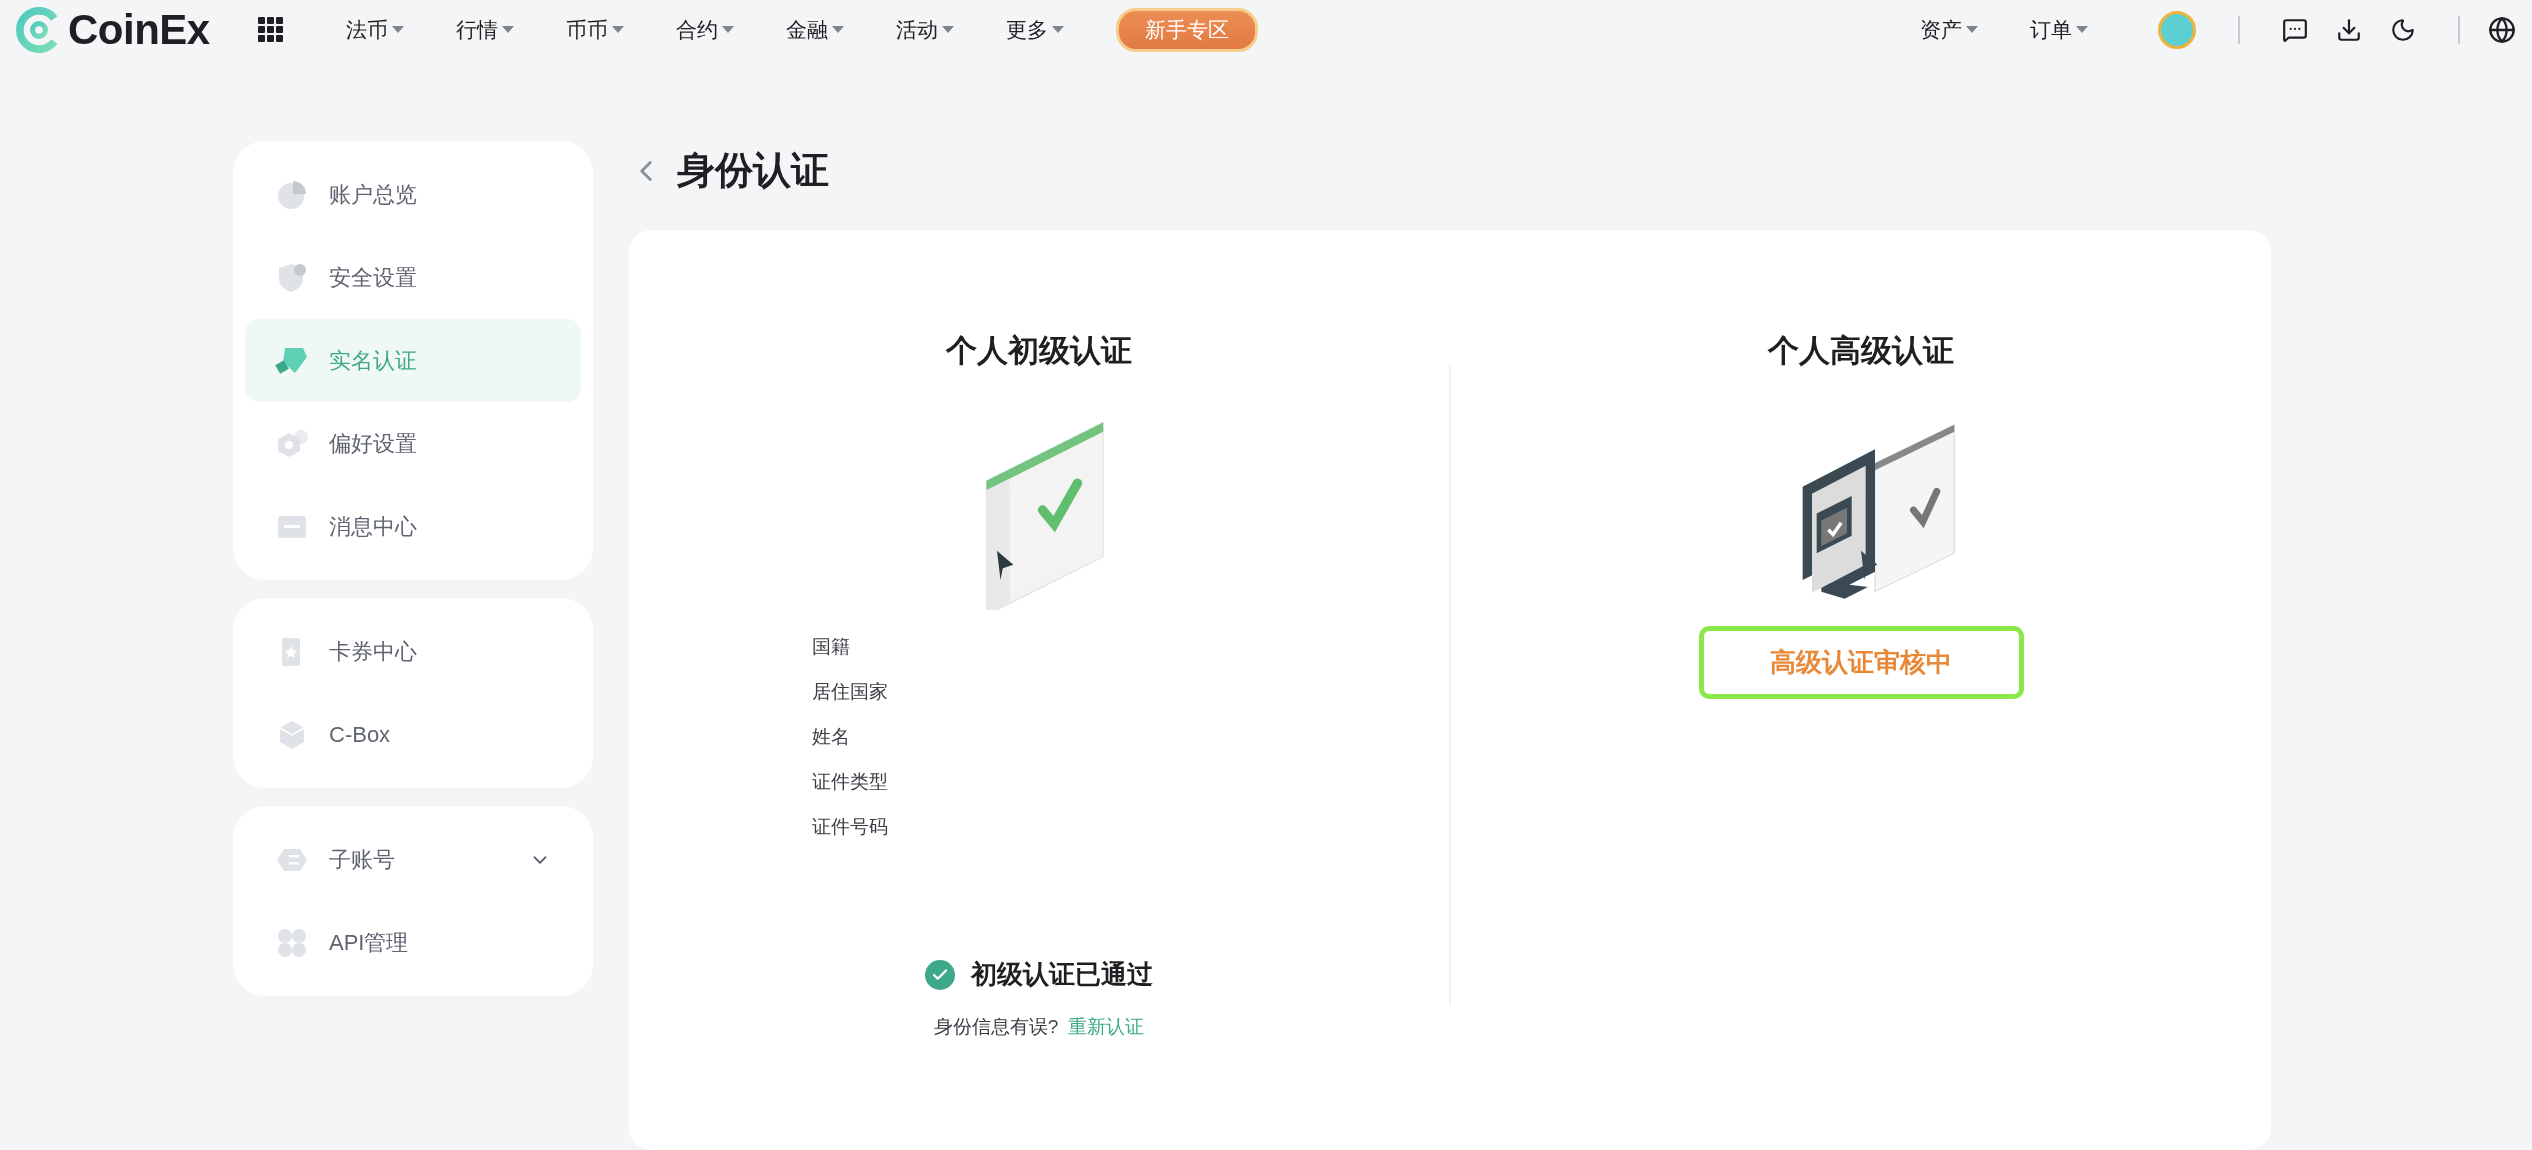  I want to click on field-label: 证件号码, so click(850, 827).